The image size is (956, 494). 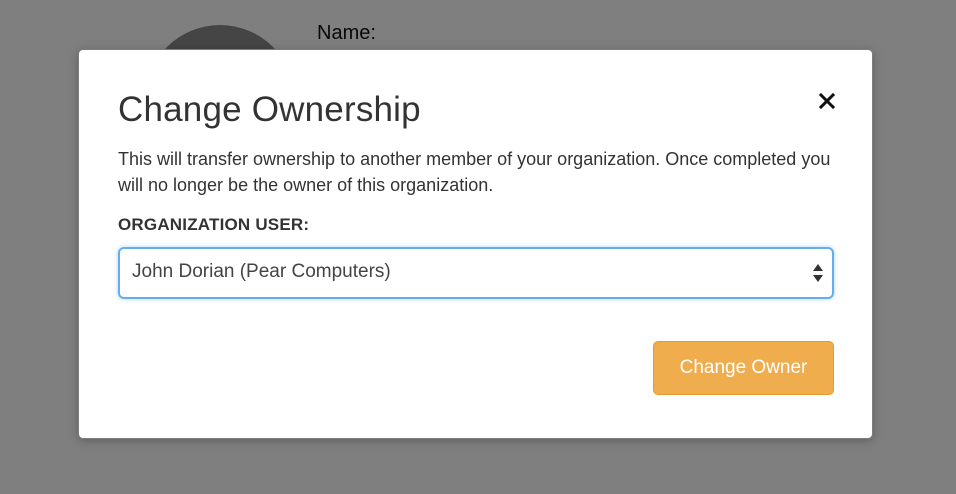 I want to click on change-owner-button: Change Owner, so click(x=743, y=368).